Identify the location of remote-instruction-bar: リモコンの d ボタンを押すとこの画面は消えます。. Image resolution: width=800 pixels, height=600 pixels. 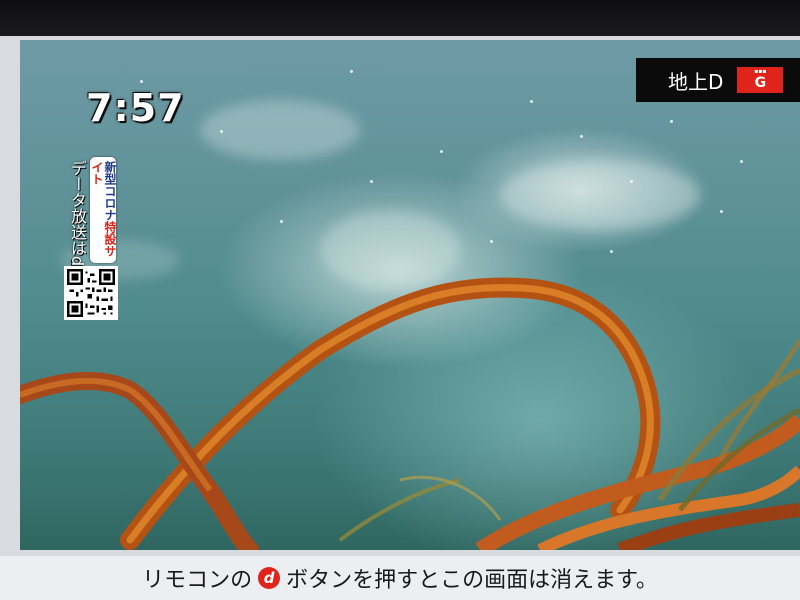
(400, 578).